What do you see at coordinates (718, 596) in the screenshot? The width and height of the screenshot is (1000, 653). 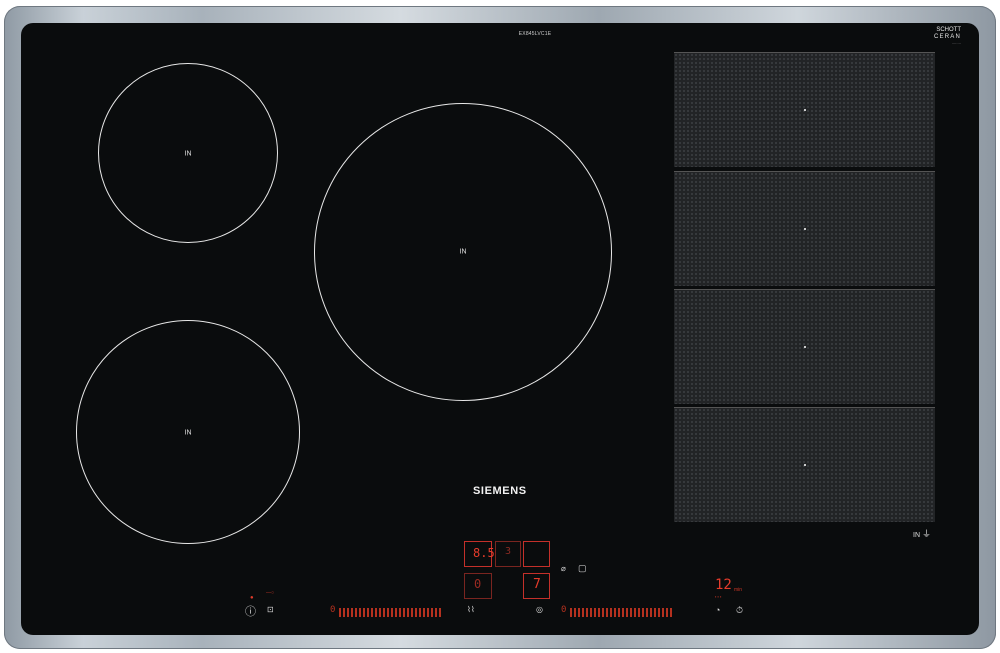 I see `timer-sub-indicator: ▪ ▪ ▪` at bounding box center [718, 596].